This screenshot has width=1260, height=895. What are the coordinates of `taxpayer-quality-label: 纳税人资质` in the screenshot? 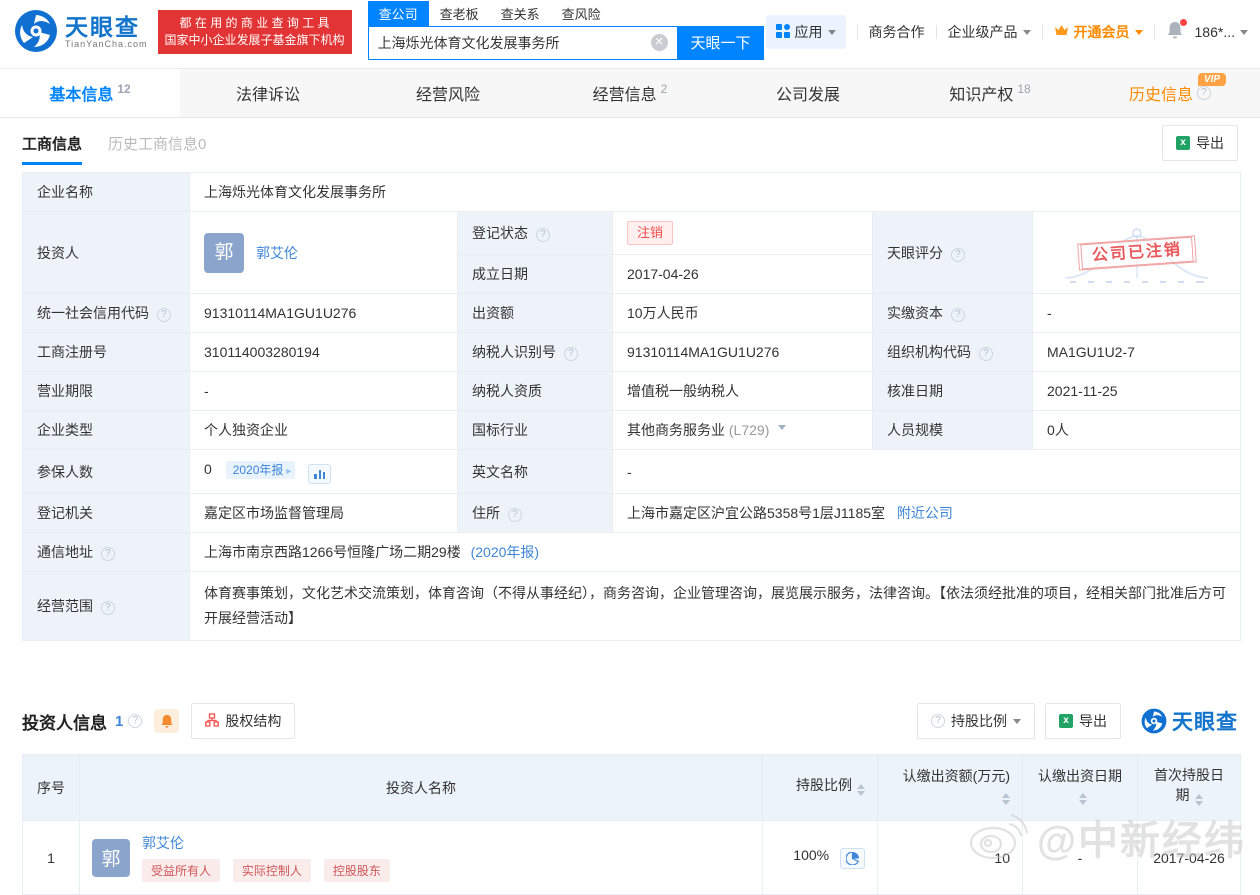 It's located at (535, 391).